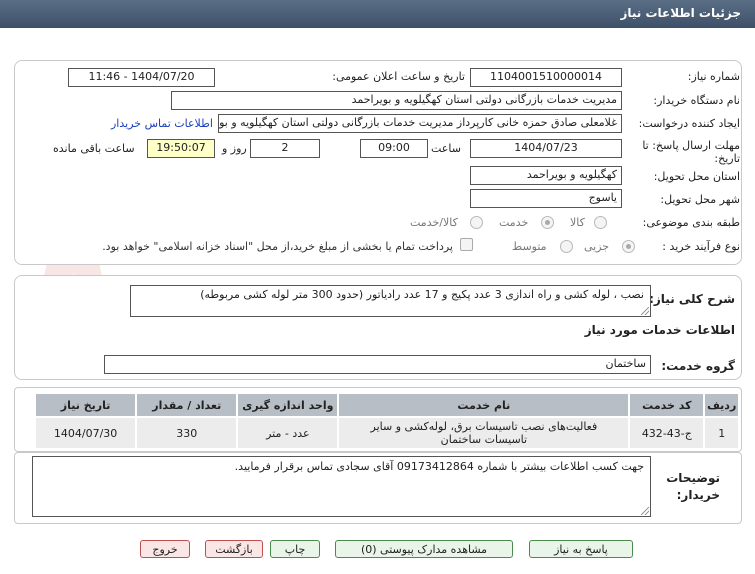 This screenshot has width=755, height=574. I want to click on process-radio-medium, so click(566, 246).